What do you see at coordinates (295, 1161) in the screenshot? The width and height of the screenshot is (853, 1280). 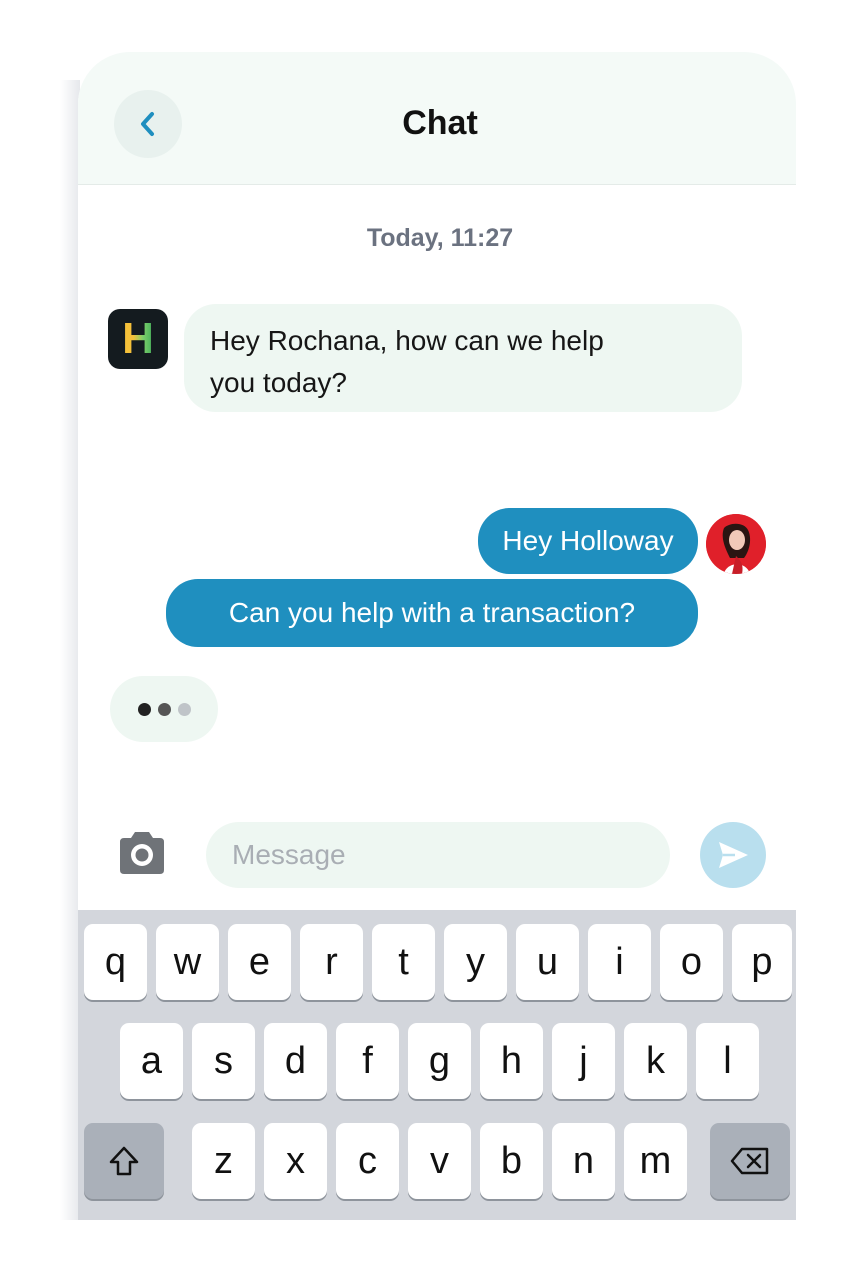 I see `key: x` at bounding box center [295, 1161].